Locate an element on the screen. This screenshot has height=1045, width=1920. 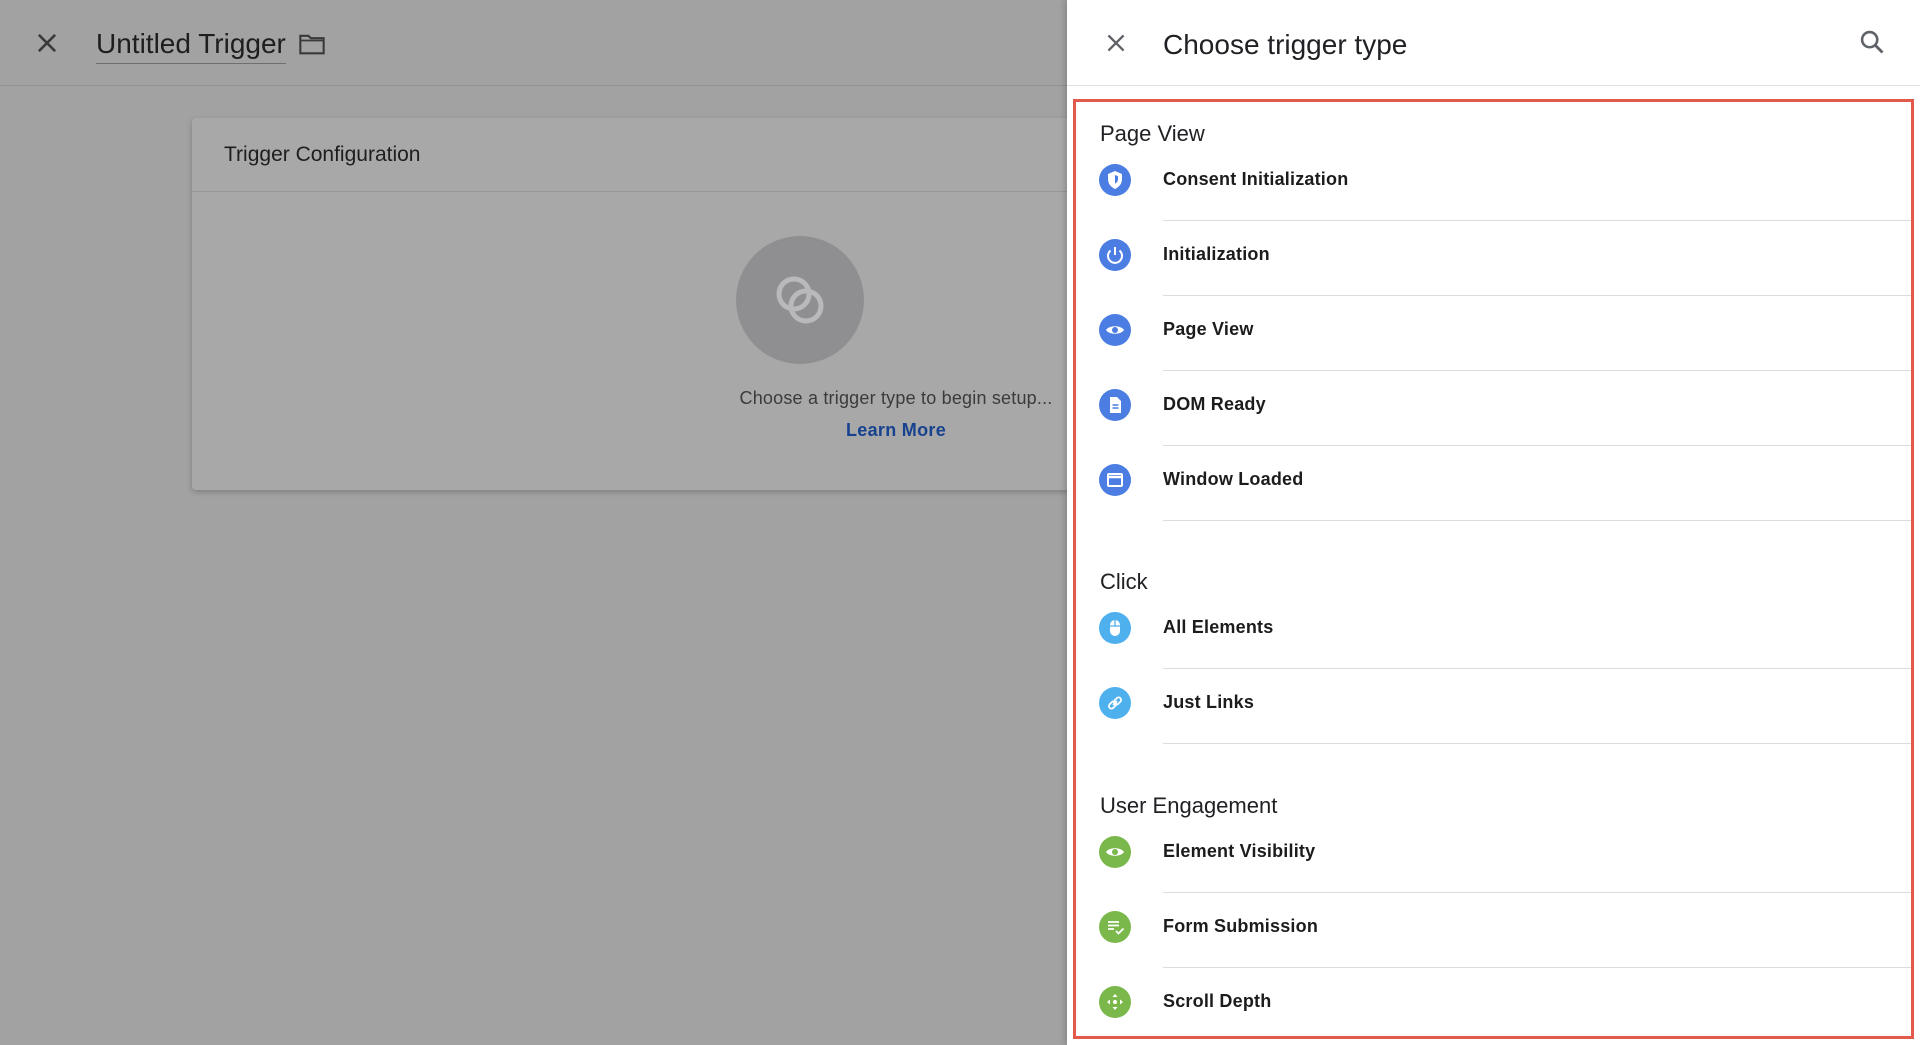
section-title-click: Click is located at coordinates (1124, 581).